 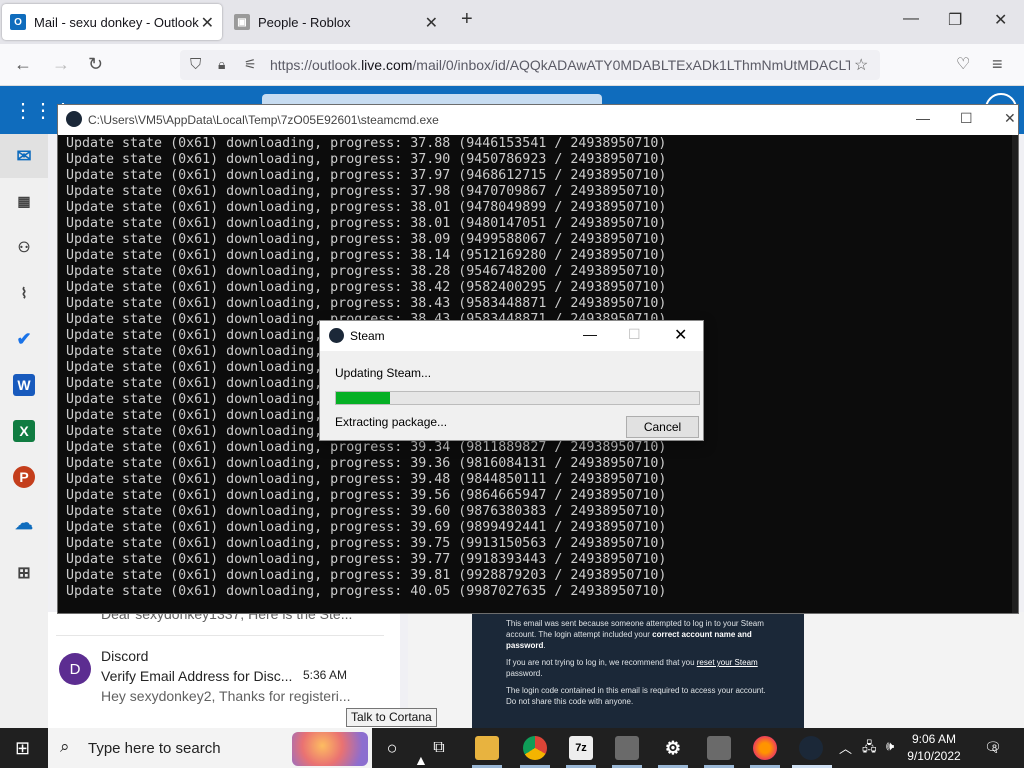 What do you see at coordinates (24, 339) in the screenshot?
I see `todo-icon: ✔` at bounding box center [24, 339].